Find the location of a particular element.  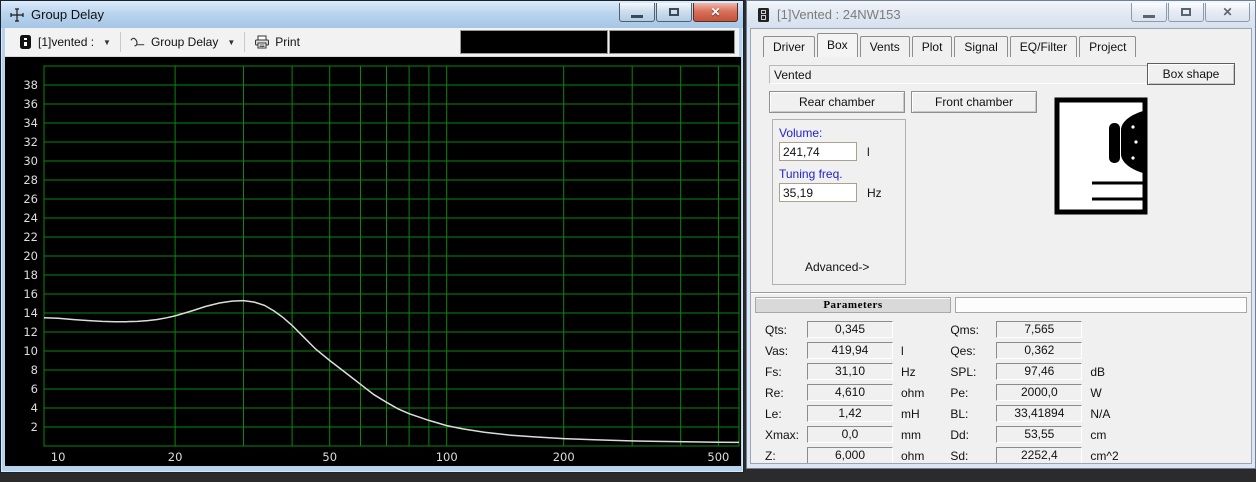

tab-eq-filter: EQ/Filter is located at coordinates (1043, 46).